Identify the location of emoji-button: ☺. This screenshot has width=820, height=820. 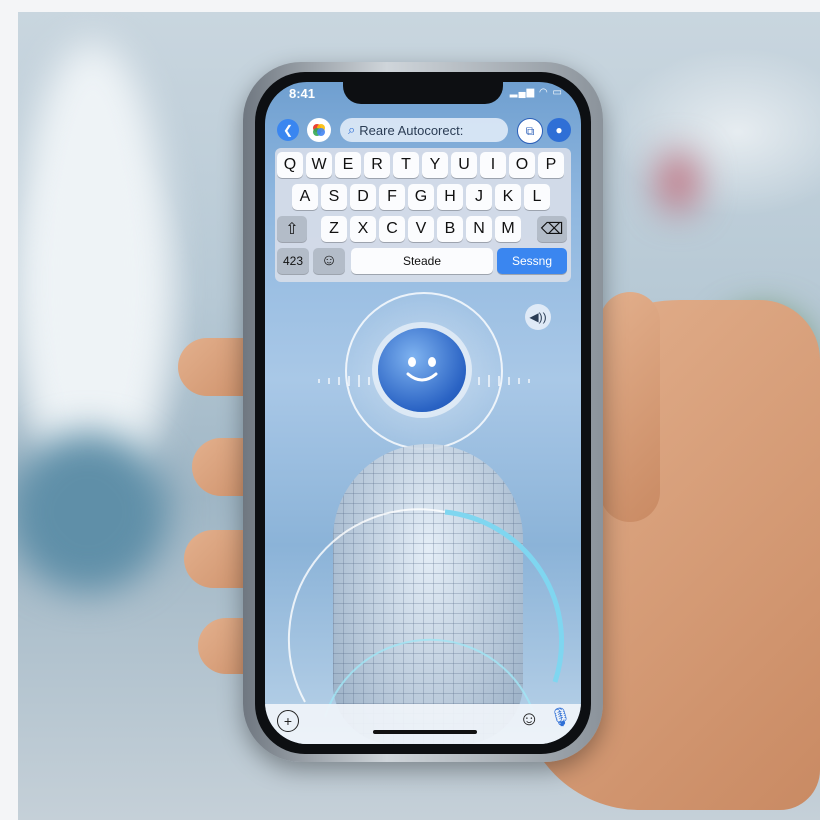
(529, 719).